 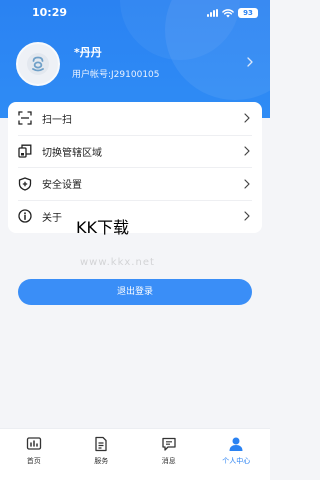 What do you see at coordinates (50, 12) in the screenshot?
I see `status-time: 10:29` at bounding box center [50, 12].